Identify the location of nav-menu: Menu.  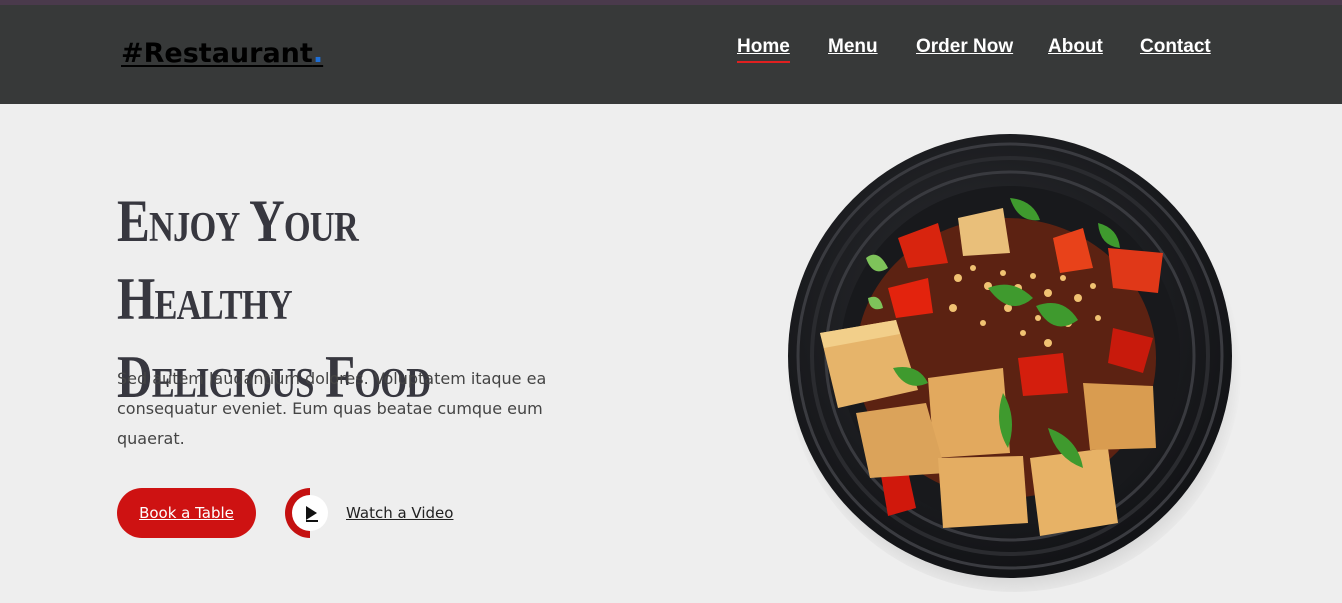
(853, 47).